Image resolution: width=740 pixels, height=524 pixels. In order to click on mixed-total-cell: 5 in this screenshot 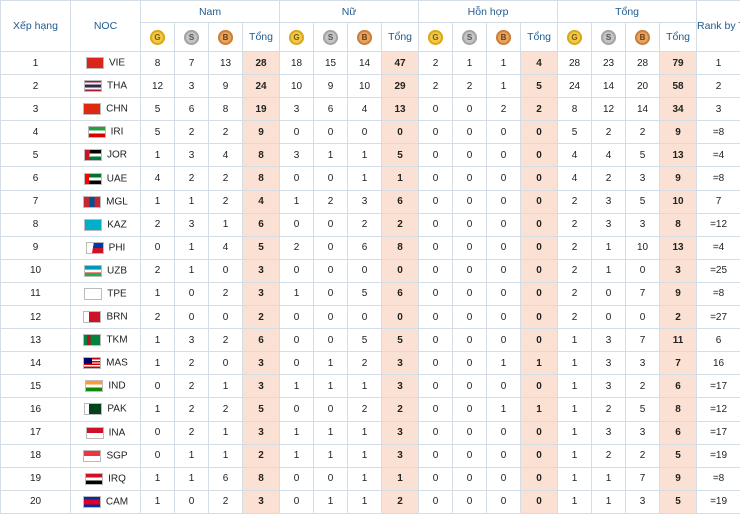, I will do `click(539, 86)`.